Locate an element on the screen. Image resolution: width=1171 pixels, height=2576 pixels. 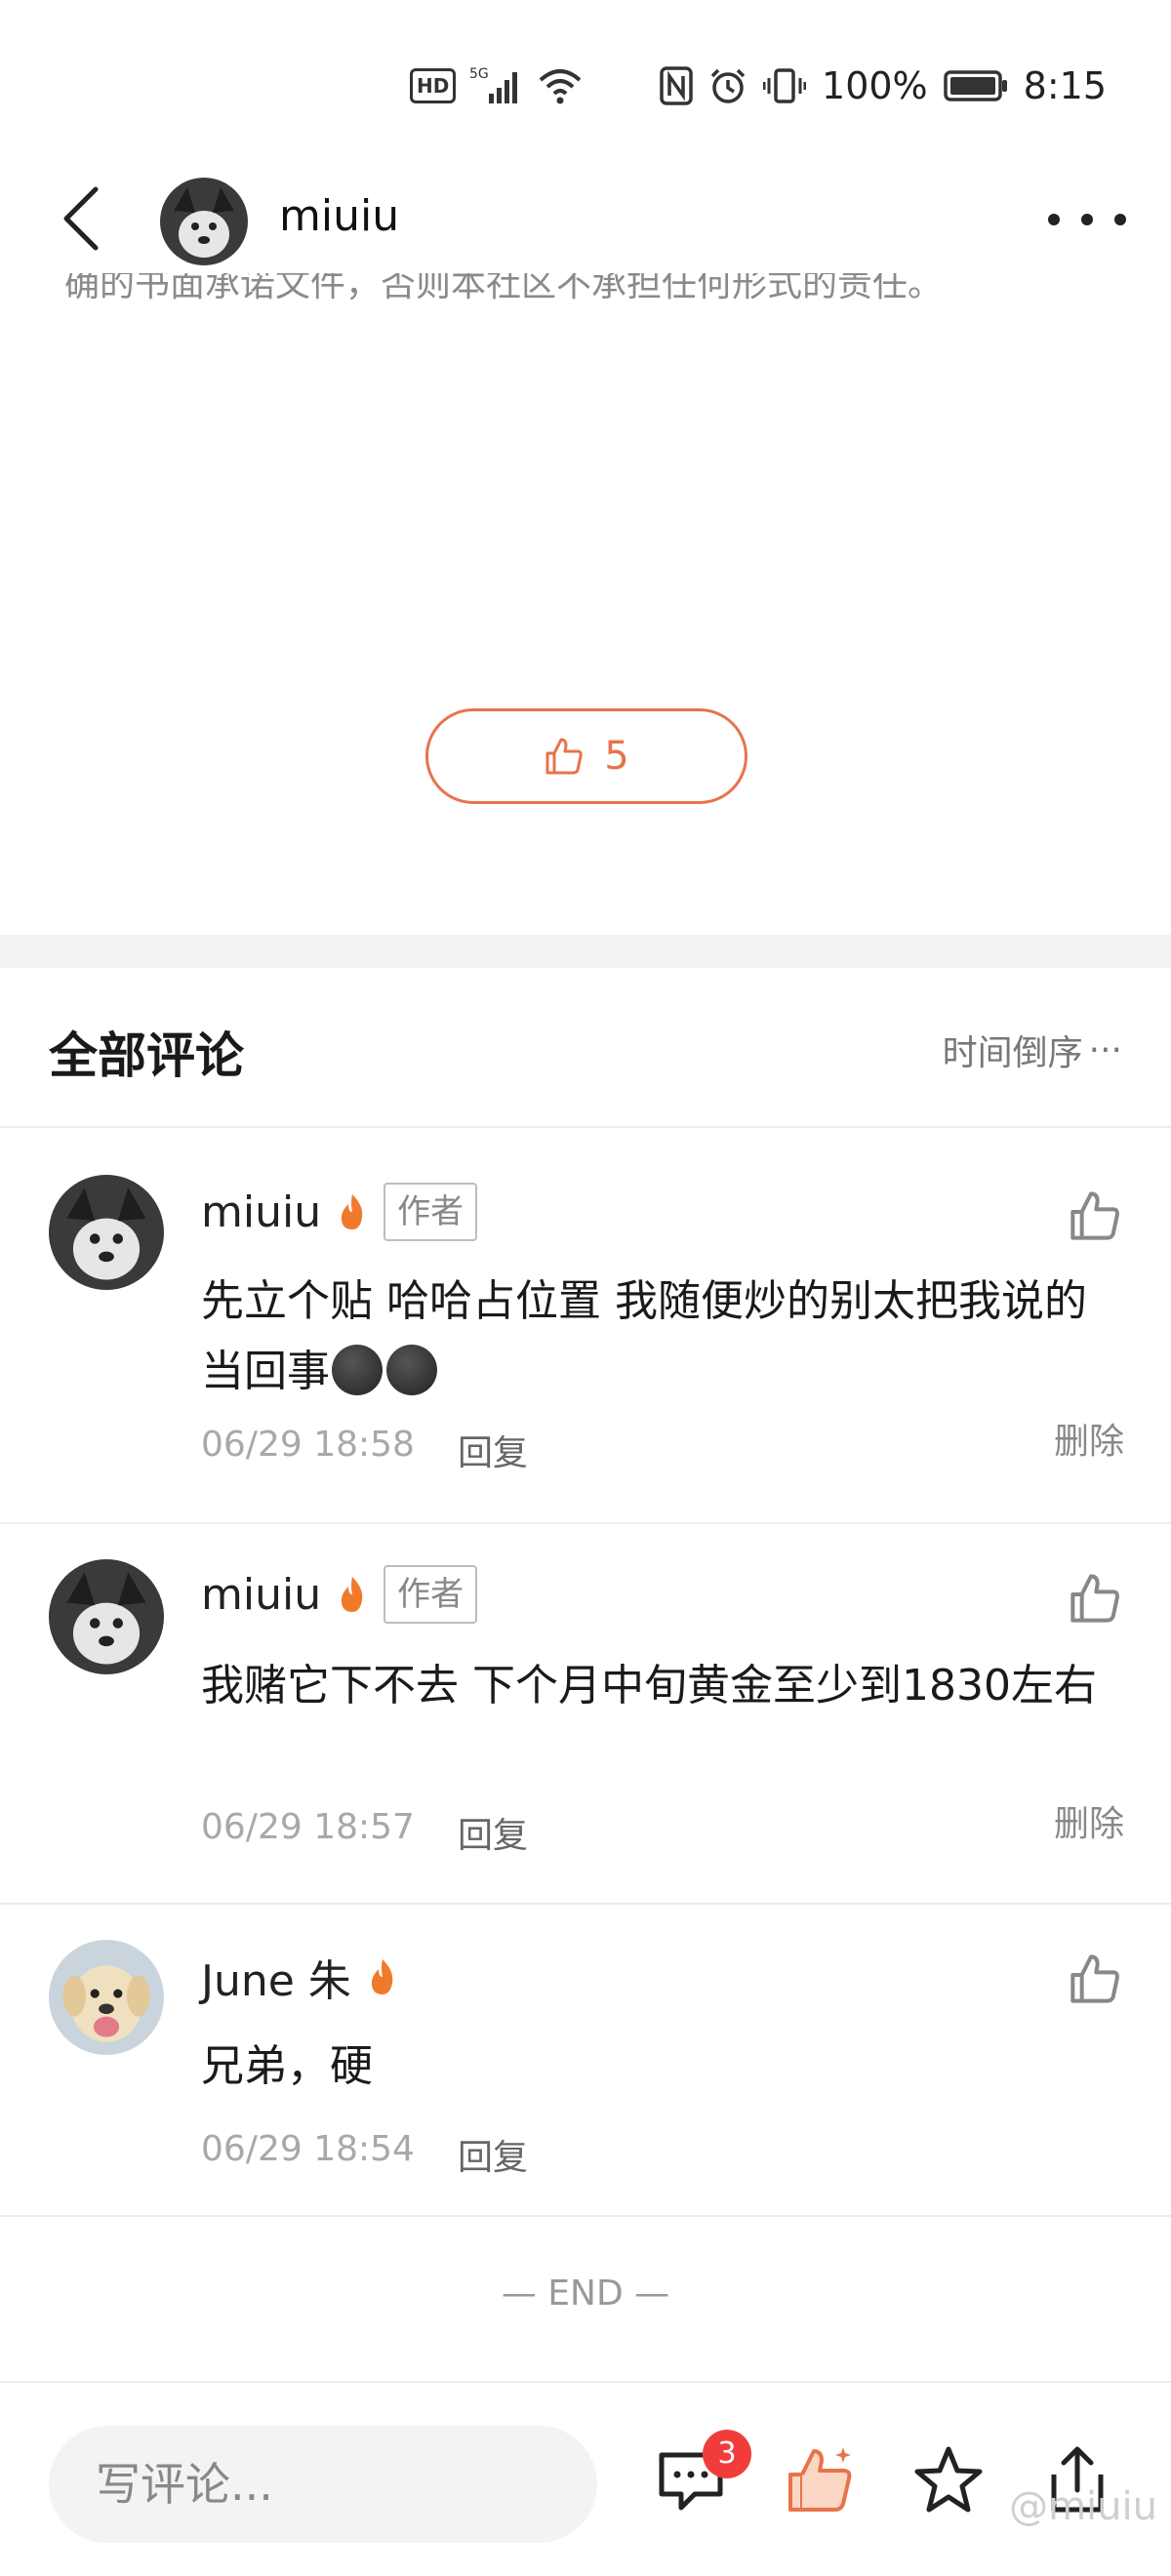
post-like-count: 5 is located at coordinates (616, 756).